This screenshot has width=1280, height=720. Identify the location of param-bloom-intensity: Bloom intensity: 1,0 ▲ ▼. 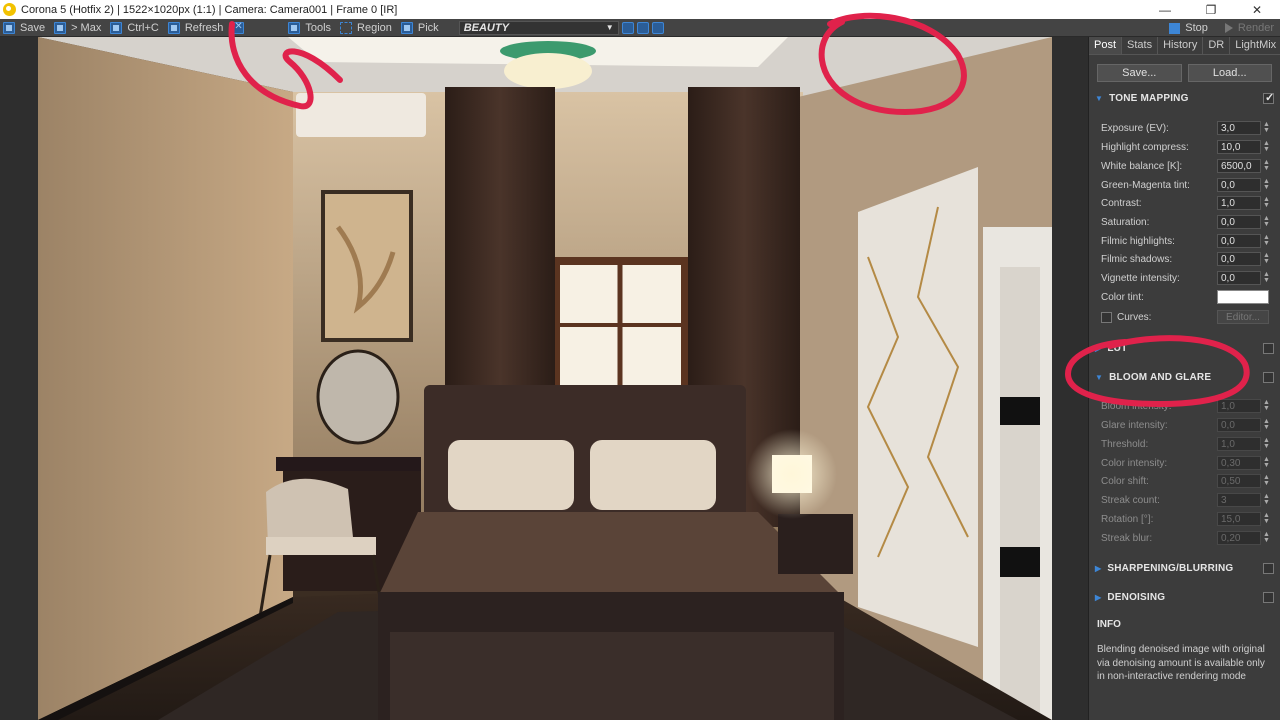
(1185, 406).